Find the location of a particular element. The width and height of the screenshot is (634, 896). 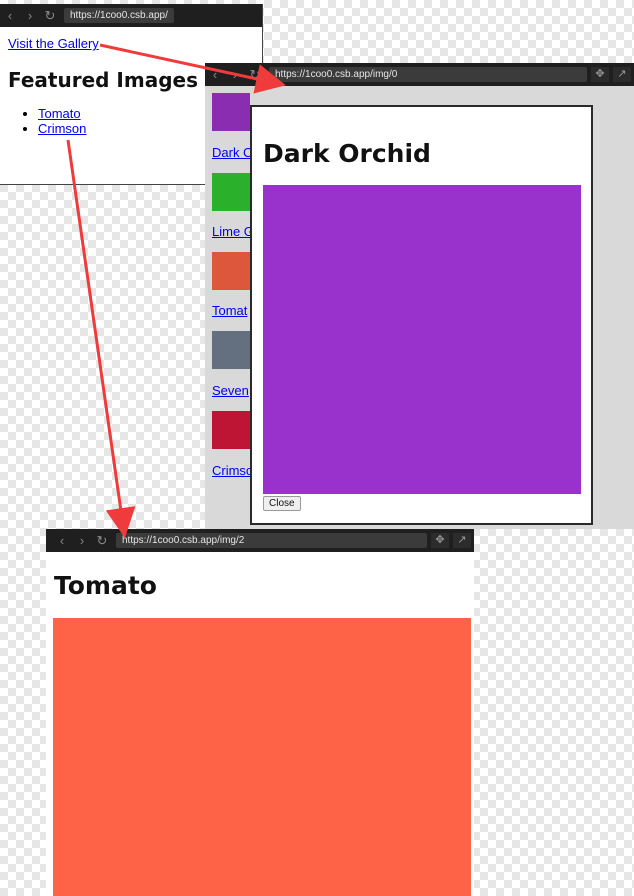

detail-heading: Tomato is located at coordinates (105, 585).